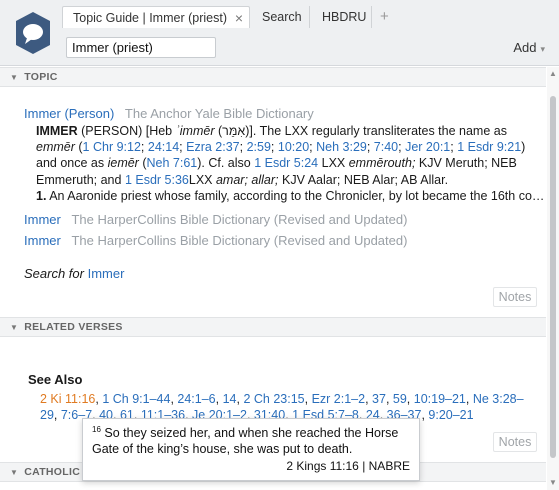 The height and width of the screenshot is (490, 559). What do you see at coordinates (273, 77) in the screenshot?
I see `section-header-topic: ▼ TOPIC` at bounding box center [273, 77].